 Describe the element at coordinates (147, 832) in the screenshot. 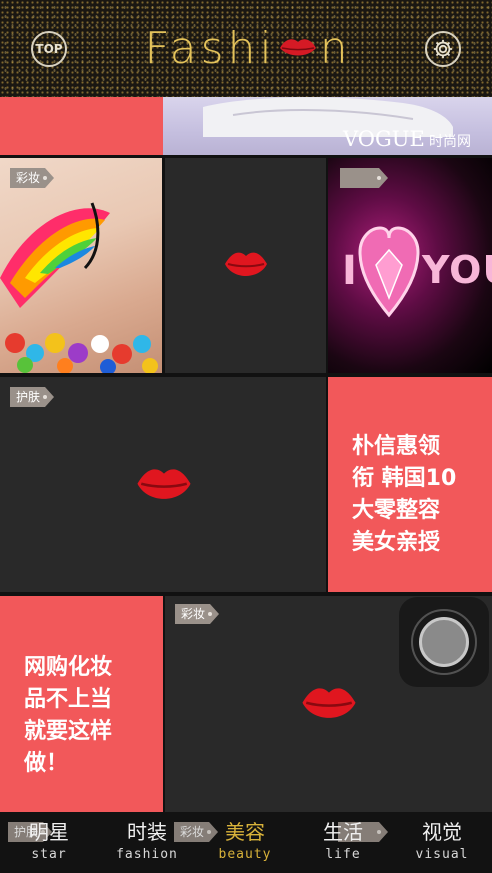

I see `tab-fashion-label: 时装` at that location.